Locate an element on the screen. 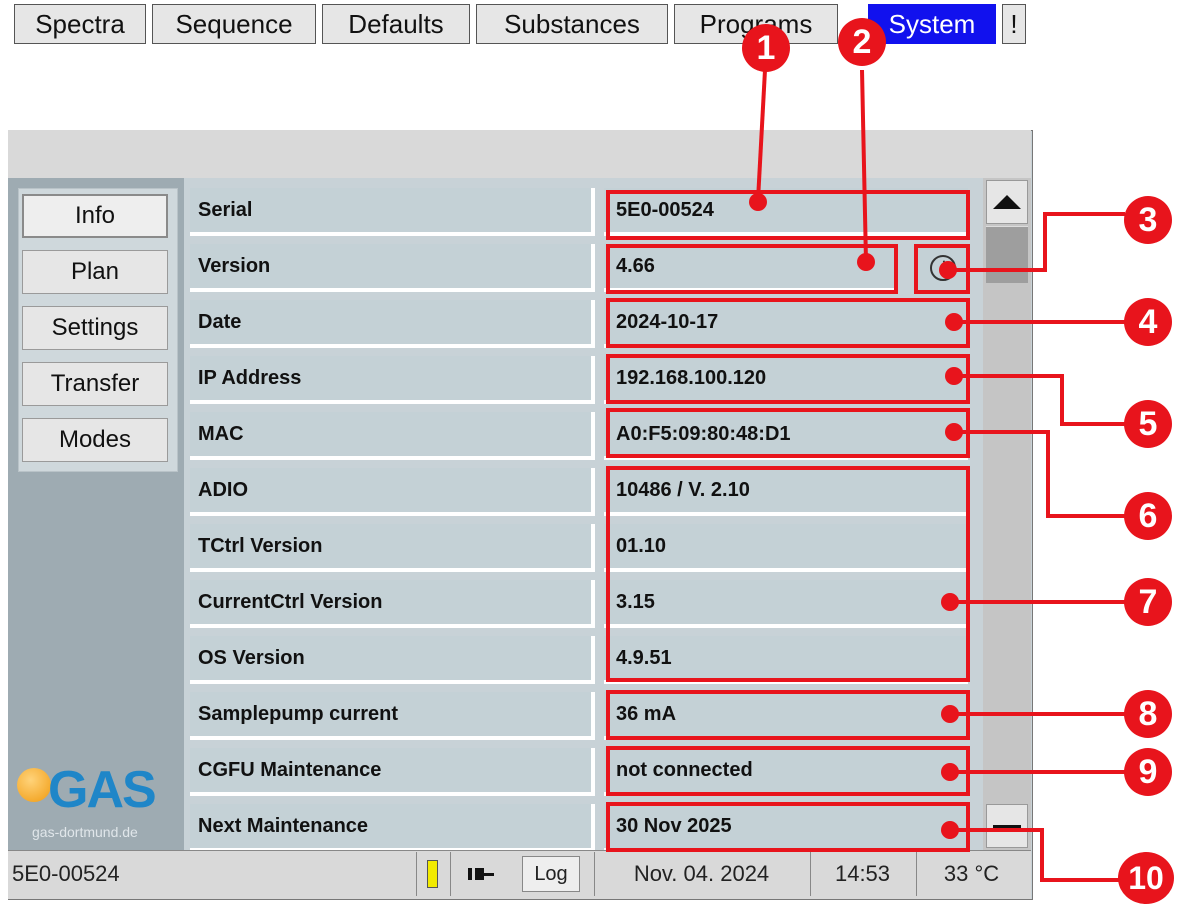  callout-1: 1 is located at coordinates (766, 48).